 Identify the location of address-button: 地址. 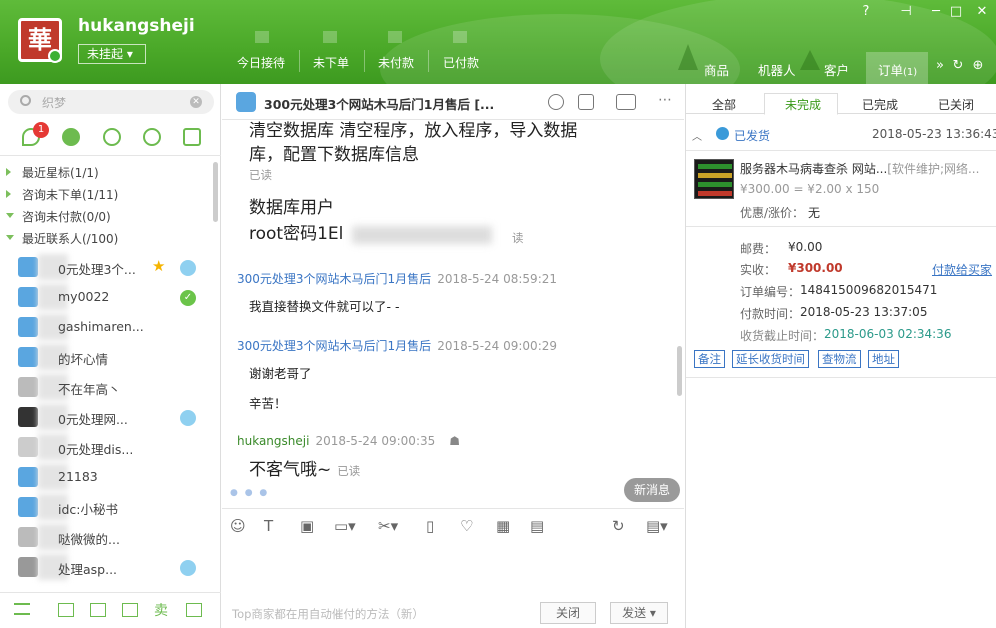
(883, 359).